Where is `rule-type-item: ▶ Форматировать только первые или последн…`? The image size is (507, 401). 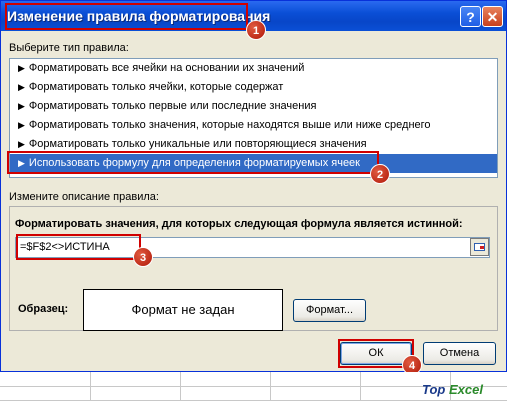 rule-type-item: ▶ Форматировать только первые или последн… is located at coordinates (253, 106).